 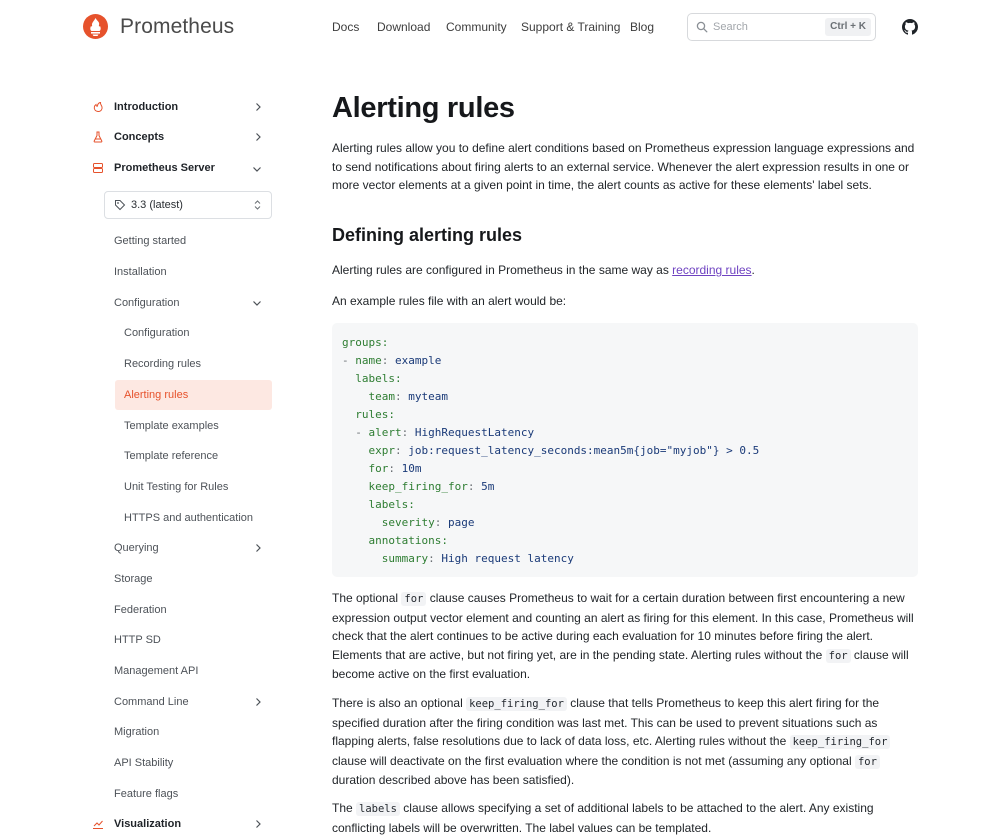 I want to click on text-segment: There is also an optional, so click(x=399, y=703).